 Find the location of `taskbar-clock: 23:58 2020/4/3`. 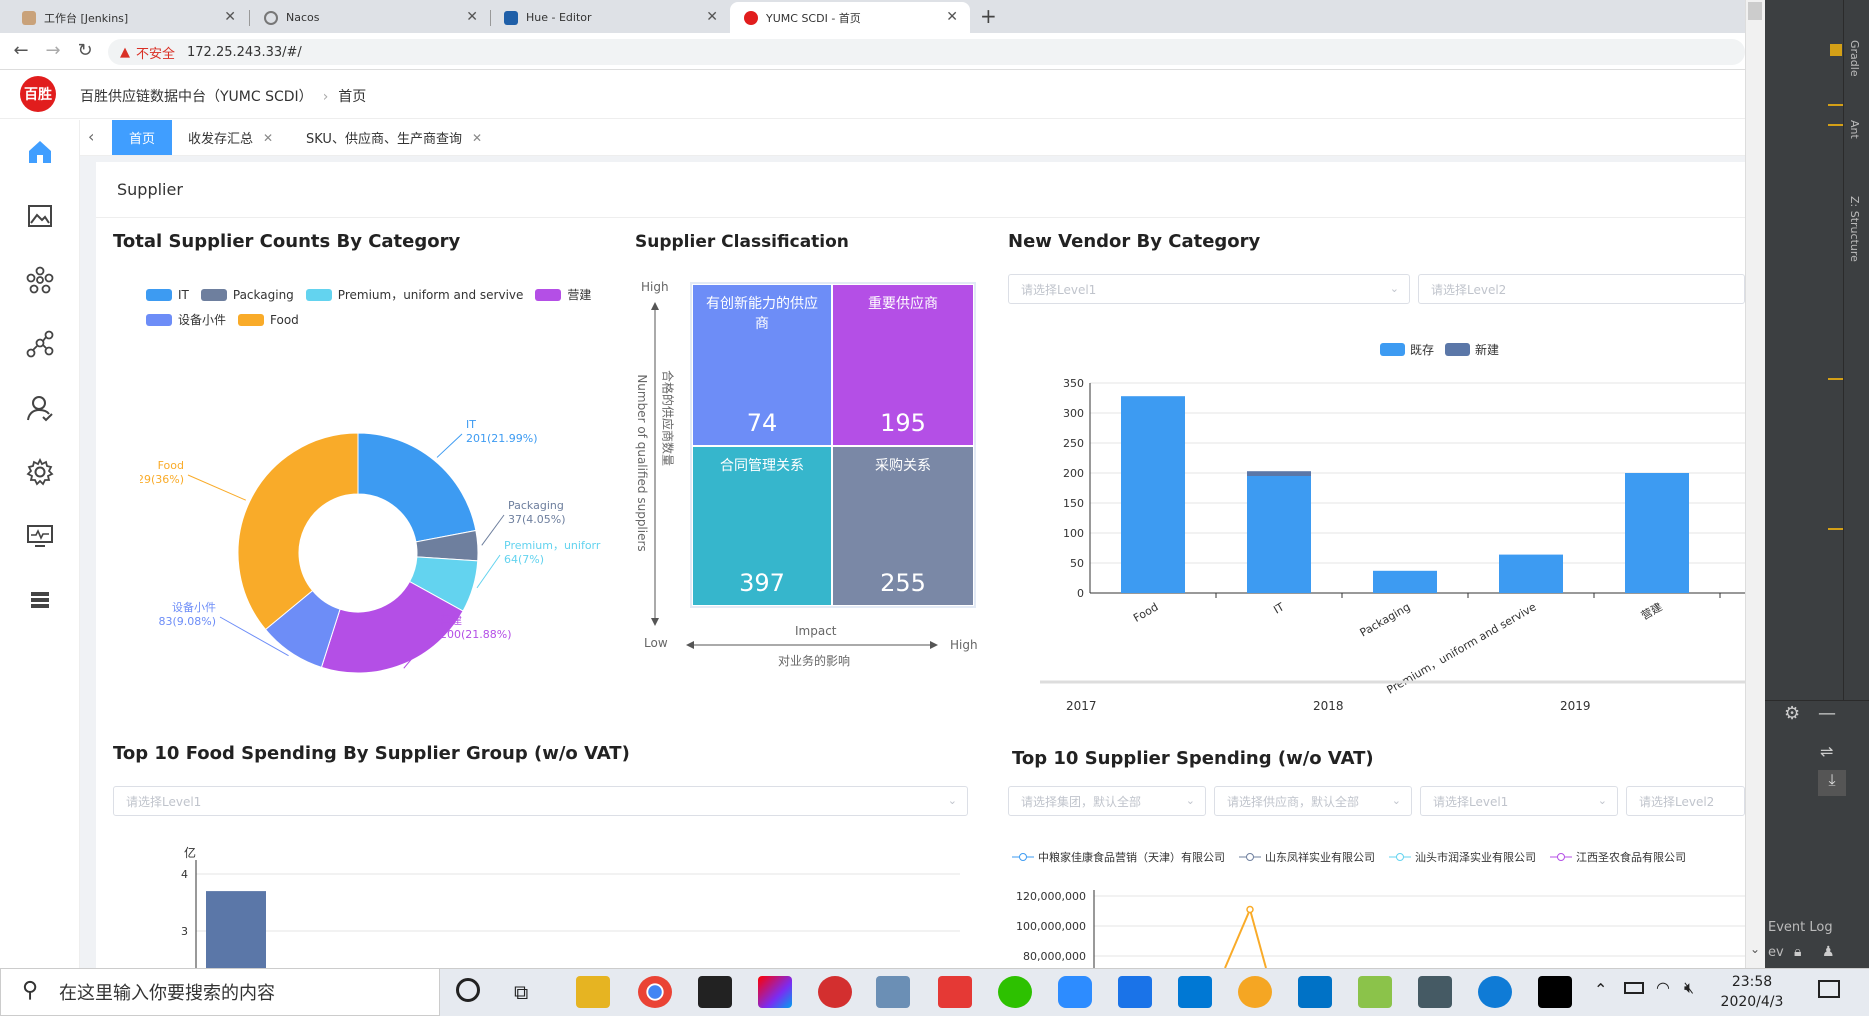

taskbar-clock: 23:58 2020/4/3 is located at coordinates (1752, 992).